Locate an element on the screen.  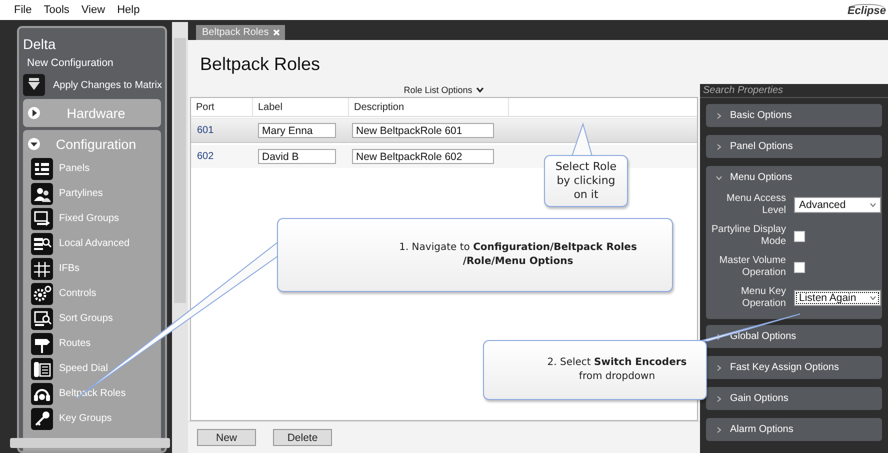
search-field: Search Properties is located at coordinates (794, 91).